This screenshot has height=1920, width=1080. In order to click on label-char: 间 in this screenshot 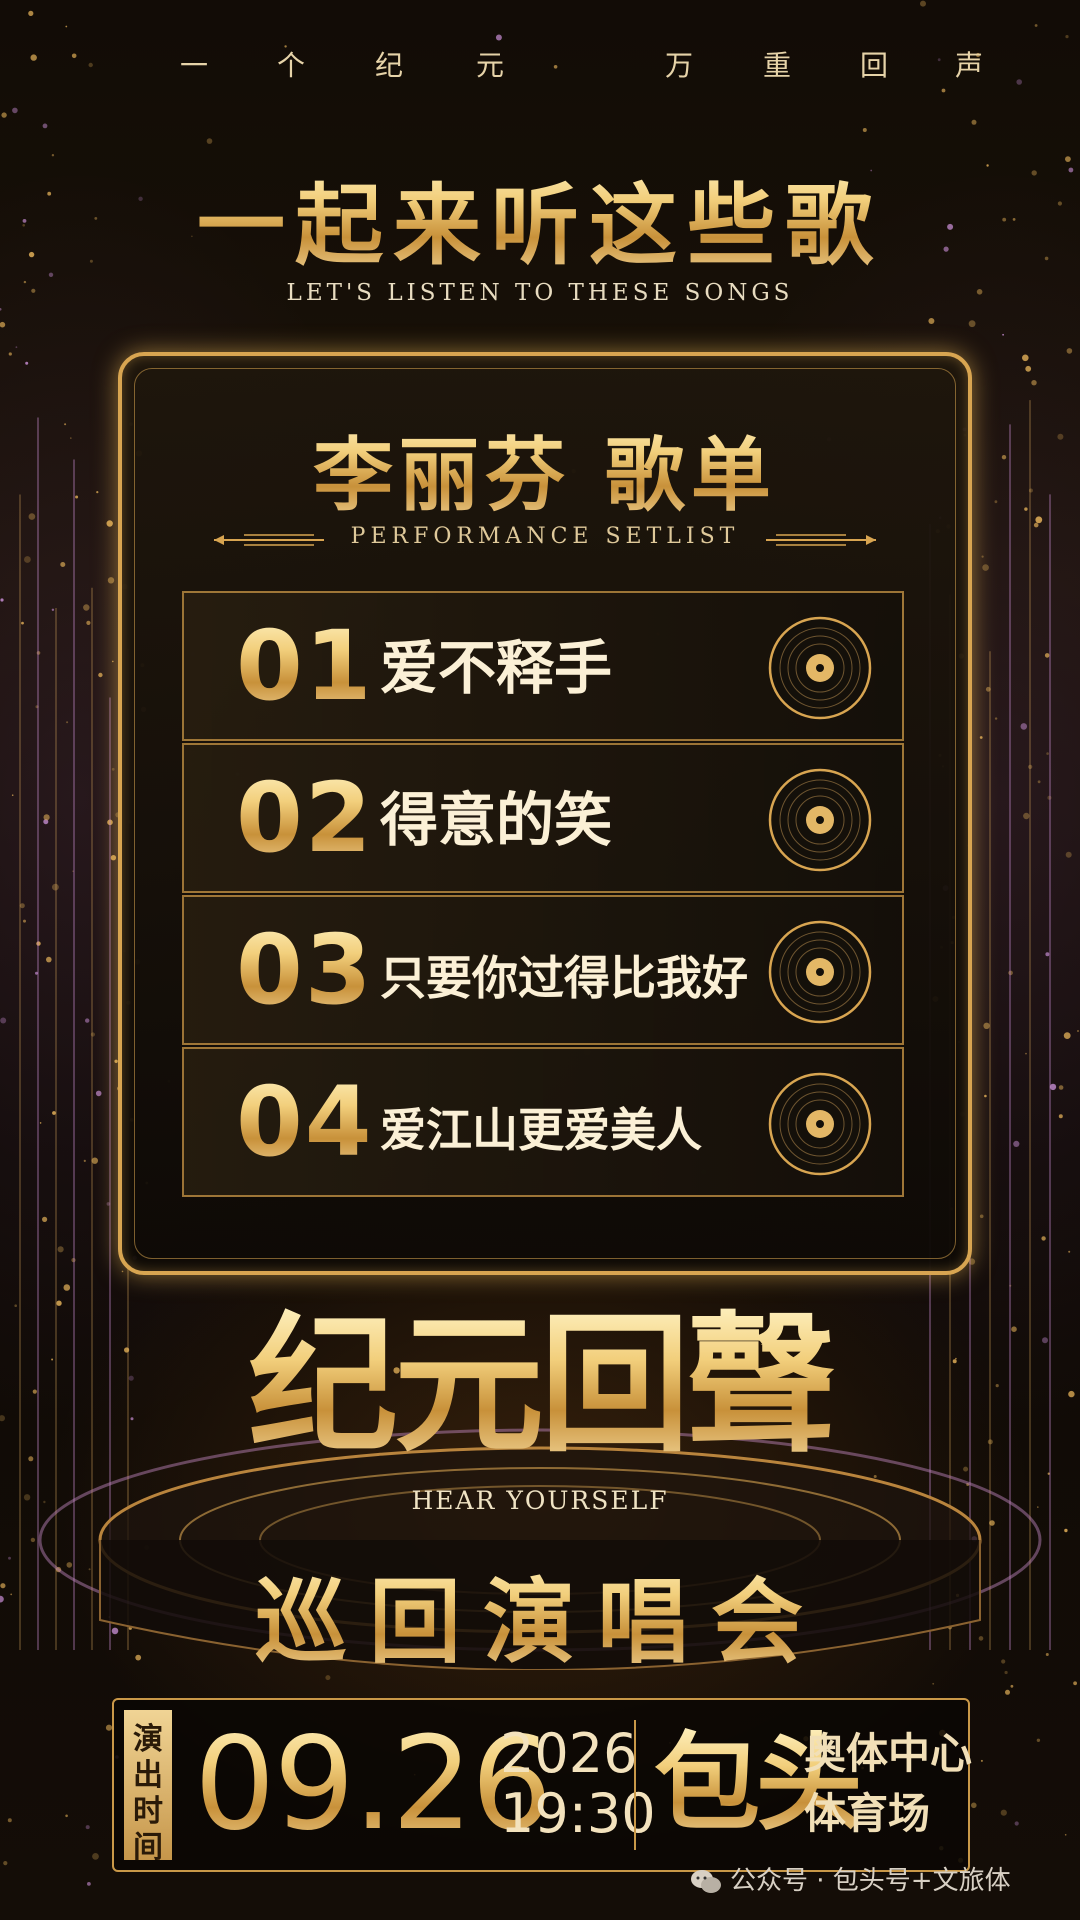, I will do `click(148, 1847)`.